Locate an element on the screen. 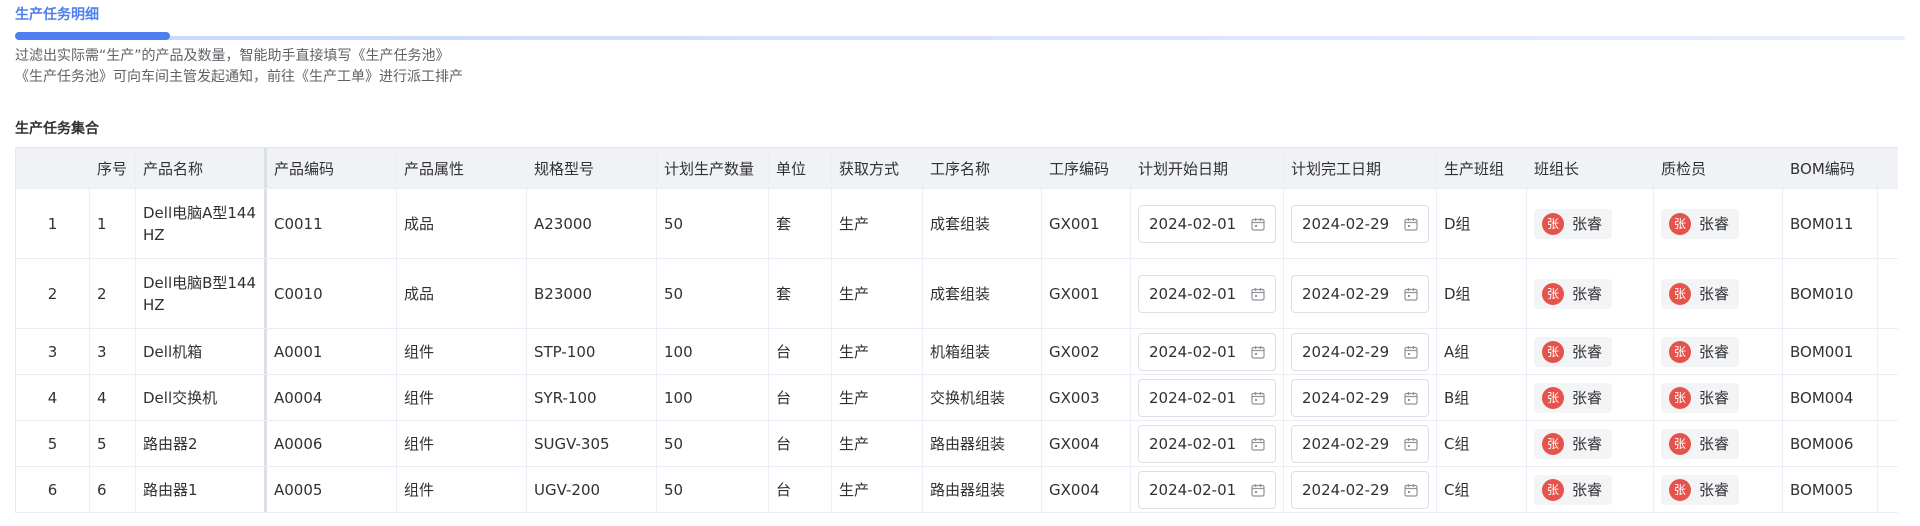  cell-process-code: GX003 is located at coordinates (1086, 397).